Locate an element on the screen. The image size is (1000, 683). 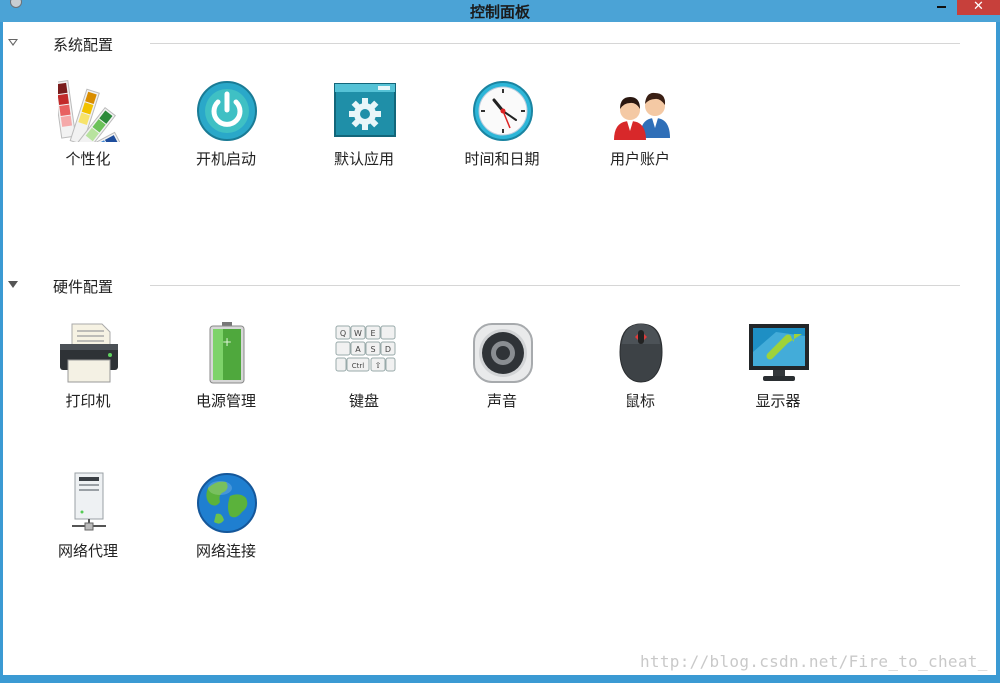
section-title: 系统配置 is located at coordinates (83, 45).